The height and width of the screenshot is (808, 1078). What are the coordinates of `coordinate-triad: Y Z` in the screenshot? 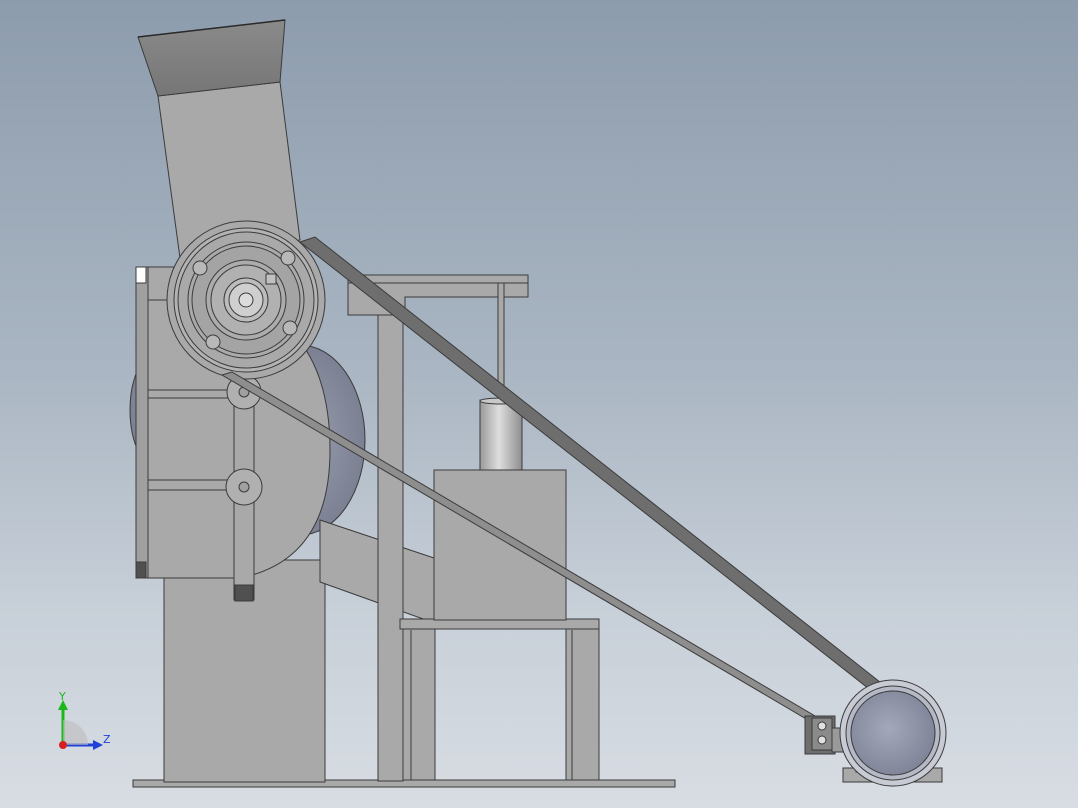 It's located at (84, 720).